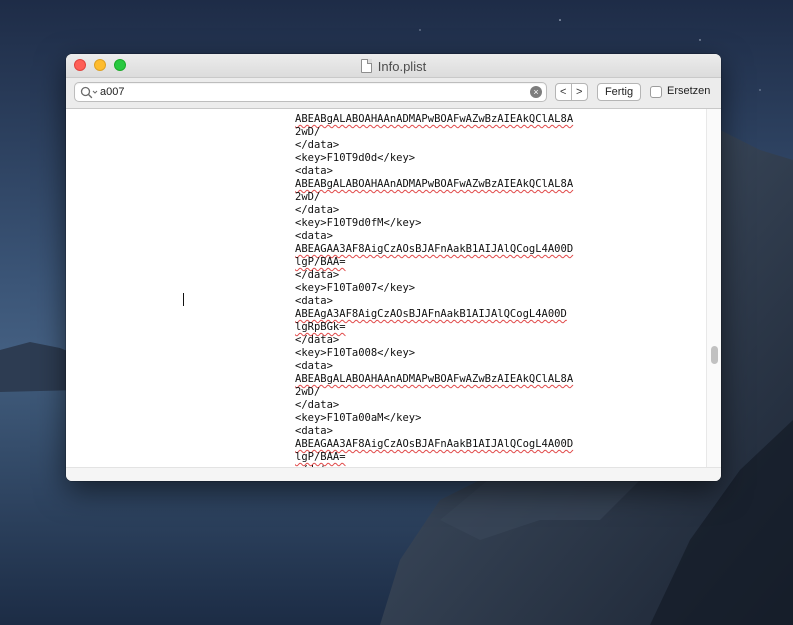 This screenshot has height=625, width=793. Describe the element at coordinates (355, 288) in the screenshot. I see `code-line-text: <key>F10Ta007</key>` at that location.